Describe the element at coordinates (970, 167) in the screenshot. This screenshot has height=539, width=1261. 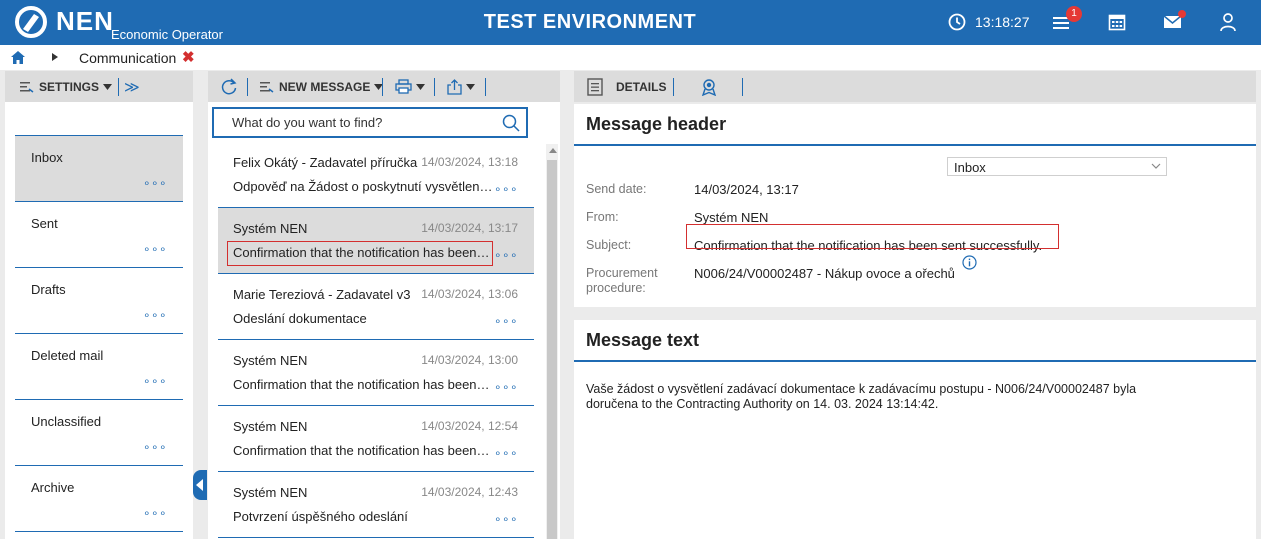
I see `folder-select-value: Inbox` at that location.